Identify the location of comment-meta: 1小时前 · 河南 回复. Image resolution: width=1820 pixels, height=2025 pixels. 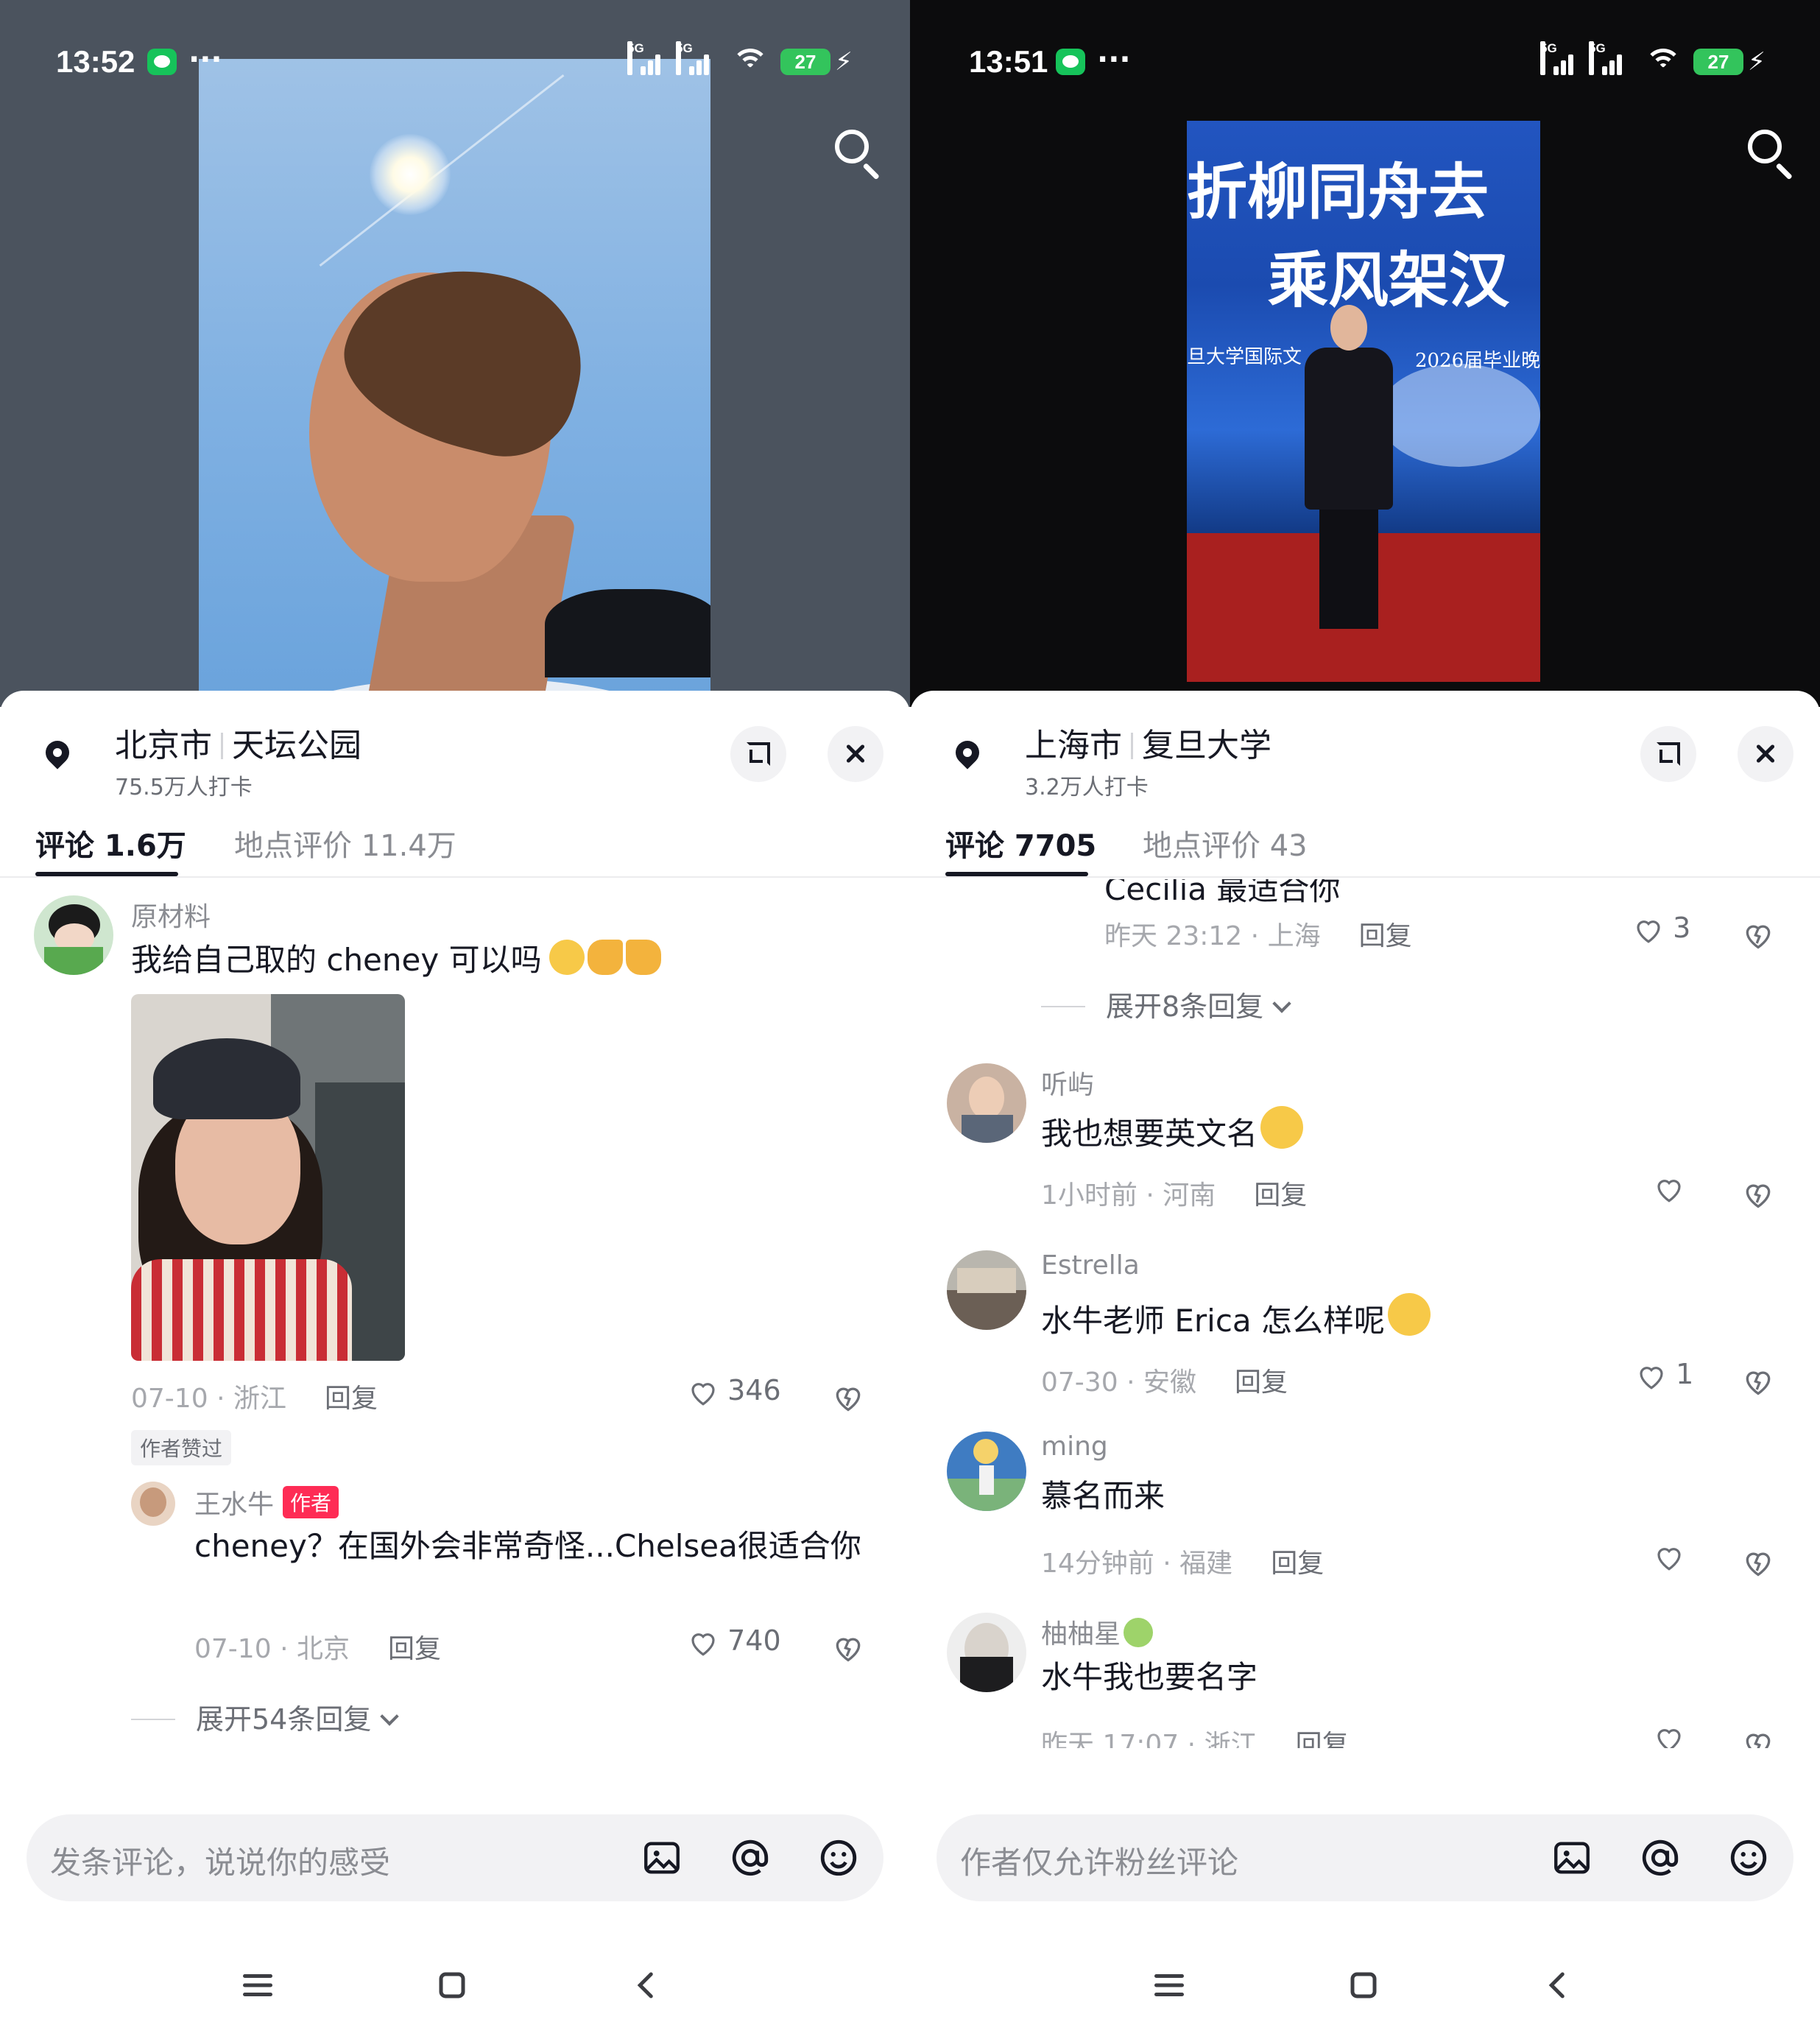
(1174, 1195).